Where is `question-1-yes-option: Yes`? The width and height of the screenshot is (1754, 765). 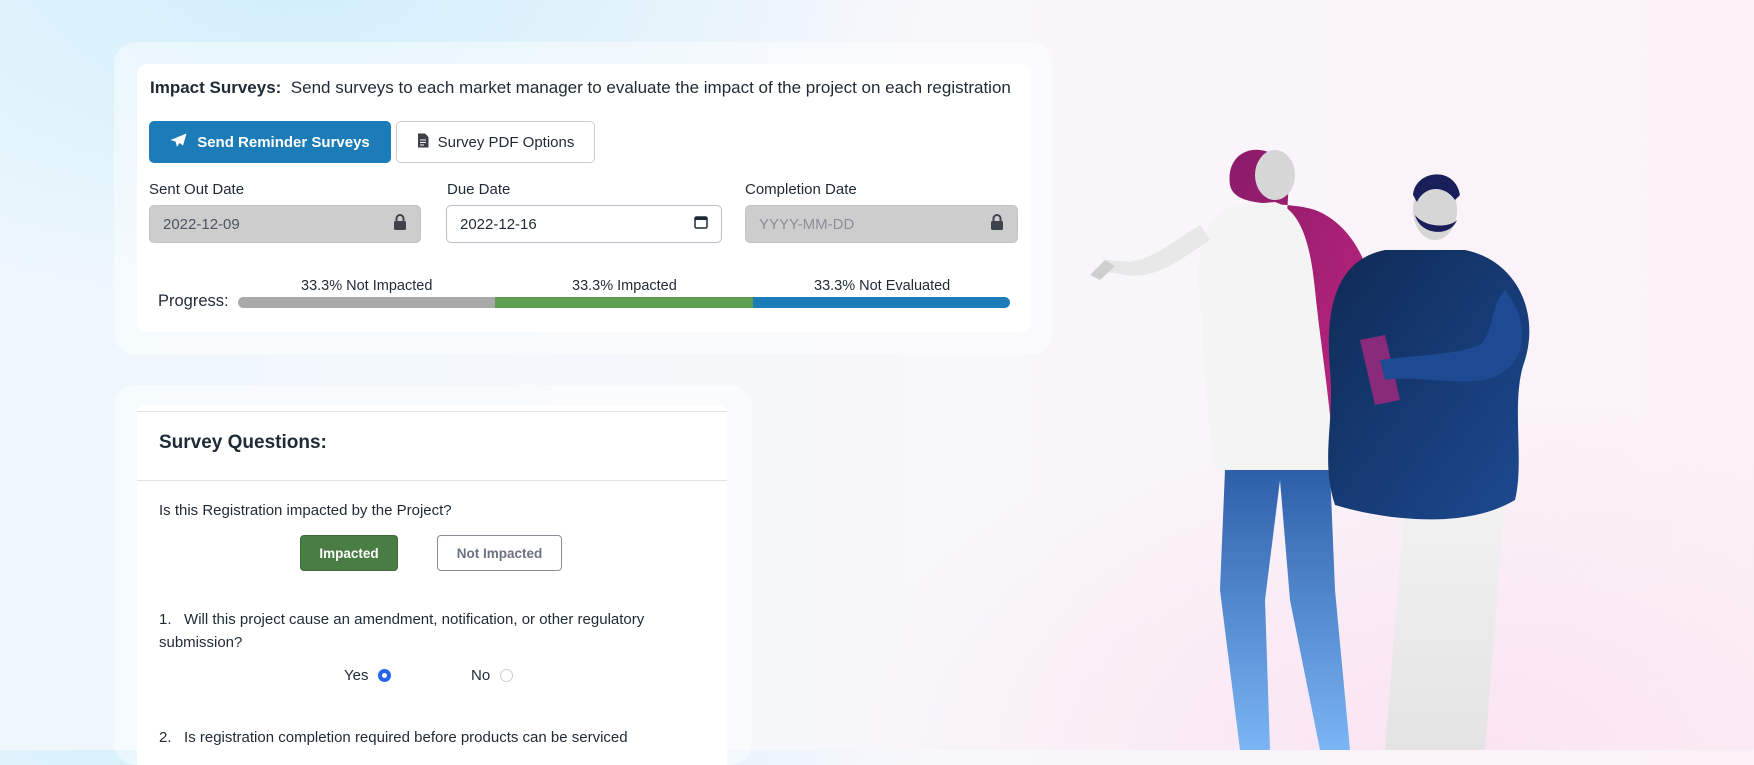
question-1-yes-option: Yes is located at coordinates (368, 675).